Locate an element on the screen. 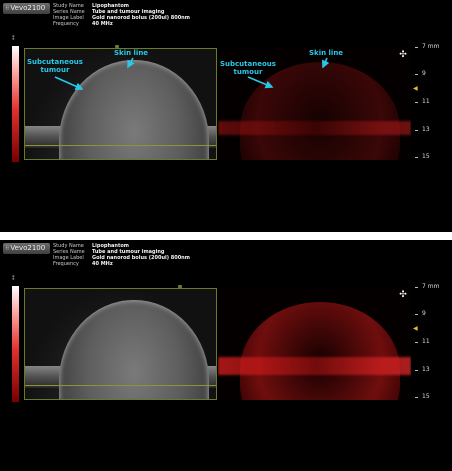 This screenshot has width=452, height=471. arrow-left-skin is located at coordinates (131, 63).